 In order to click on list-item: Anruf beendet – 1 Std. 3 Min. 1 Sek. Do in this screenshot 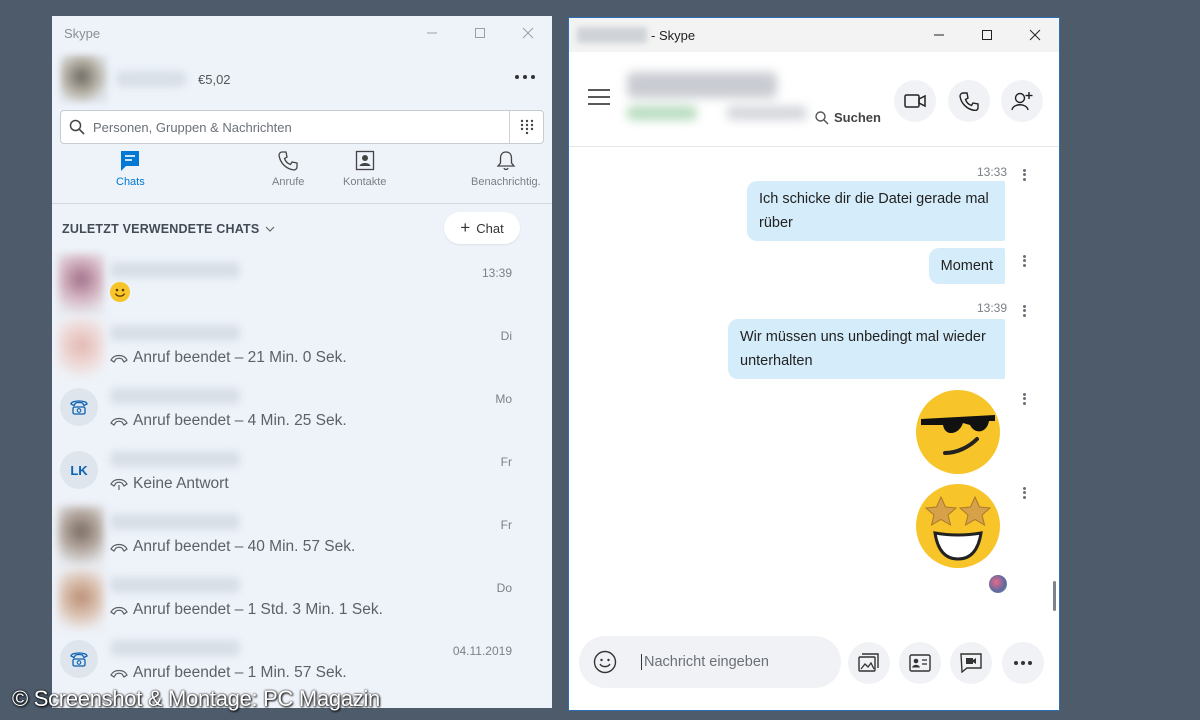, I will do `click(302, 600)`.